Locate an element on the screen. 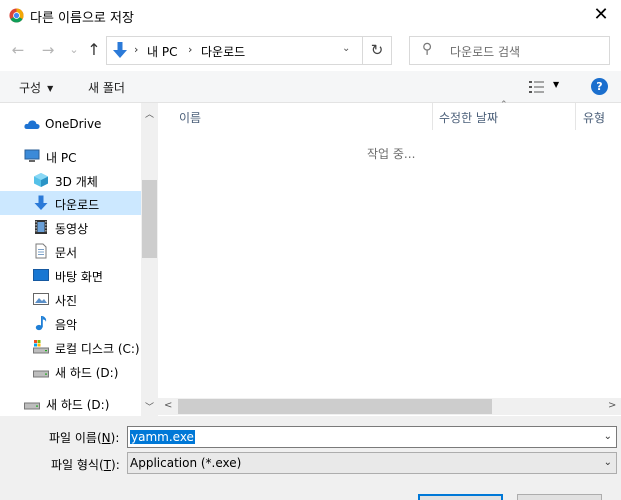  sidebar-item-videos: 동영상 is located at coordinates (70, 227).